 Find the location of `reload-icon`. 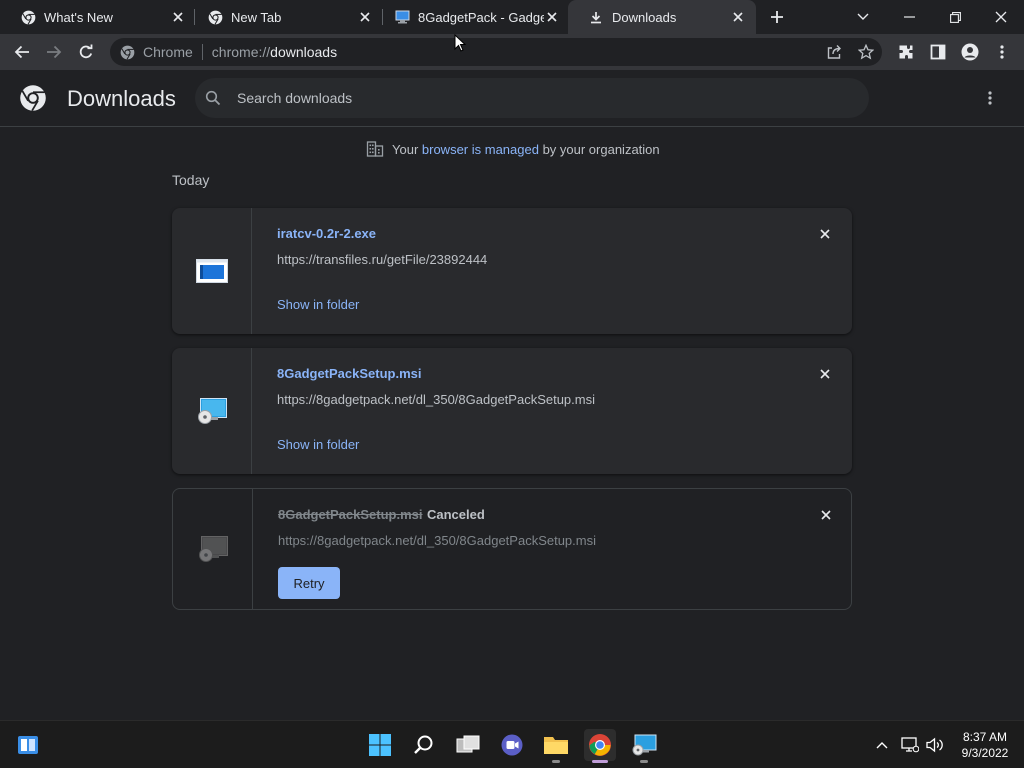

reload-icon is located at coordinates (86, 51).